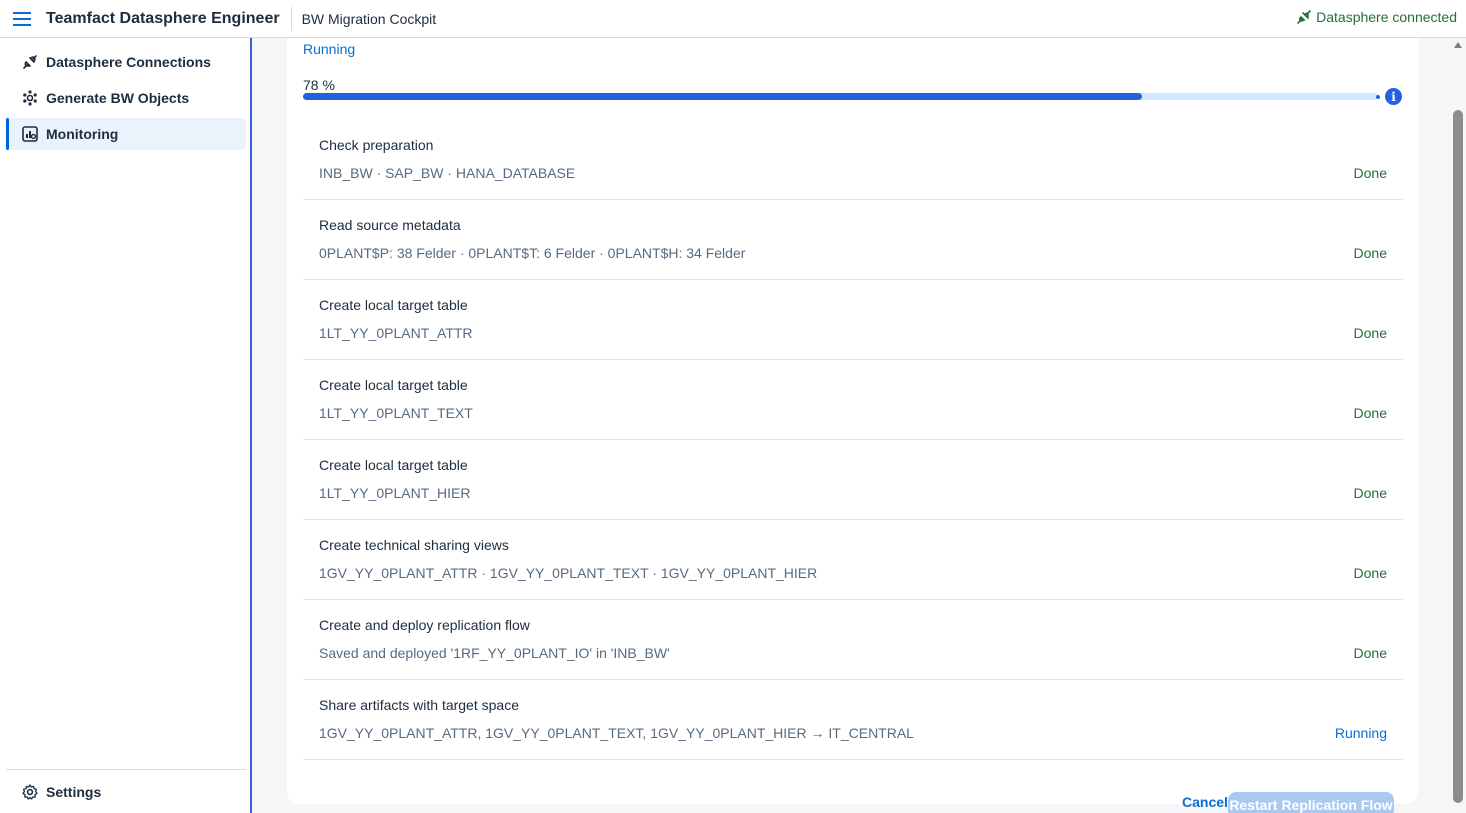  I want to click on step-detail: 1LT_YY_0PLANT_ATTR, so click(396, 333).